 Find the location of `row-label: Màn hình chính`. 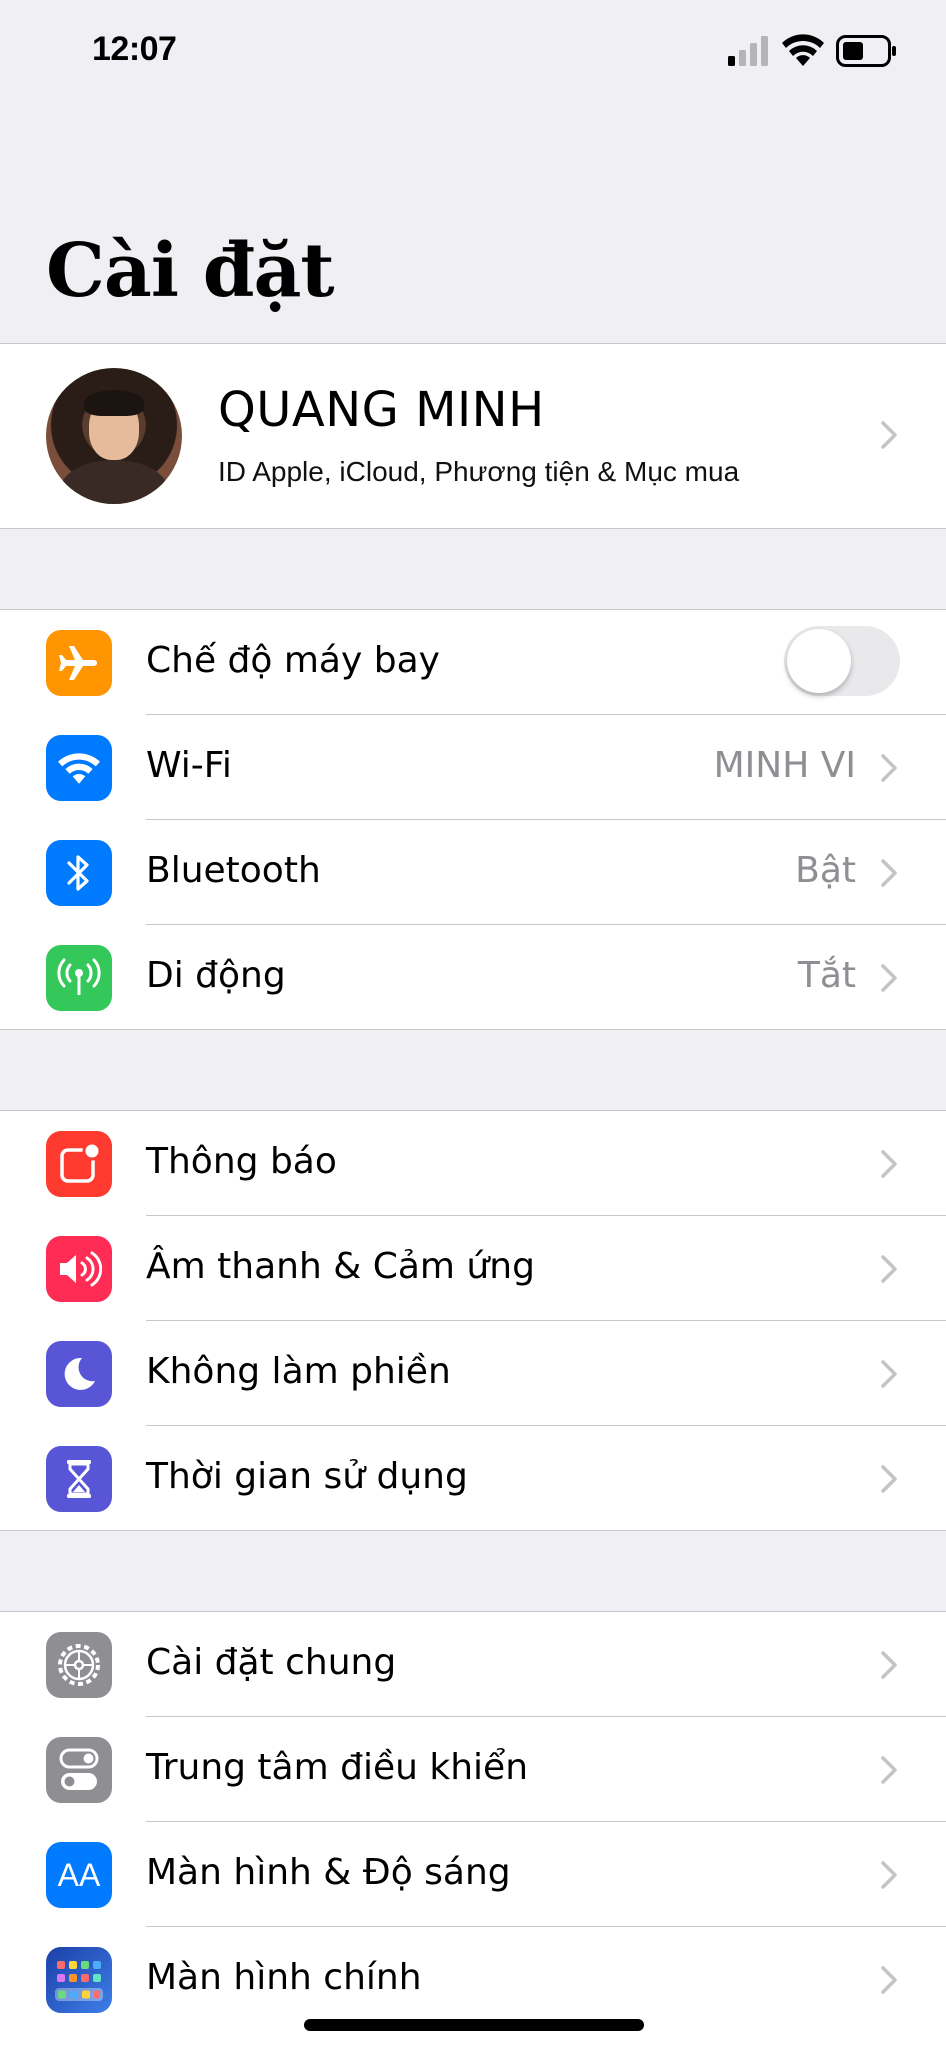

row-label: Màn hình chính is located at coordinates (284, 1977).